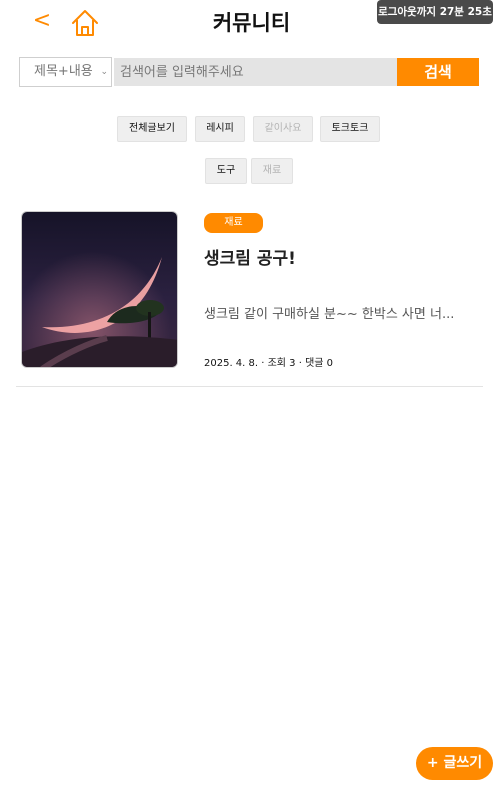 This screenshot has width=503, height=797. I want to click on search-input, so click(255, 72).